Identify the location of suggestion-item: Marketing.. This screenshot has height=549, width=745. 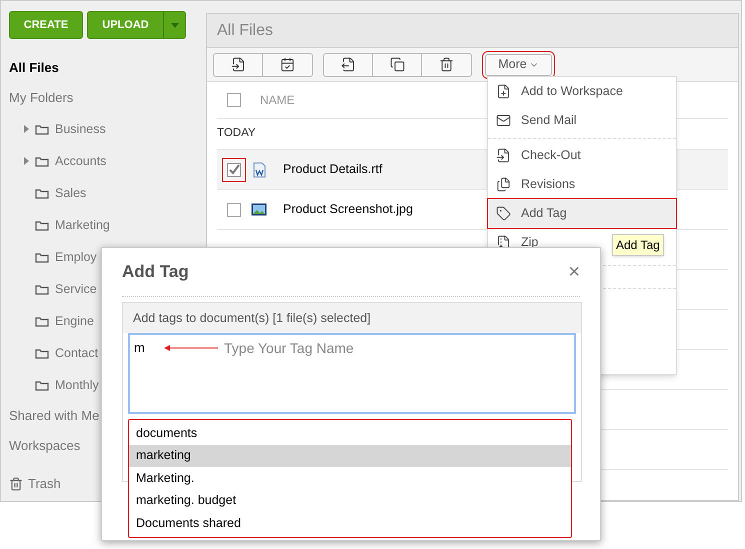
(350, 478).